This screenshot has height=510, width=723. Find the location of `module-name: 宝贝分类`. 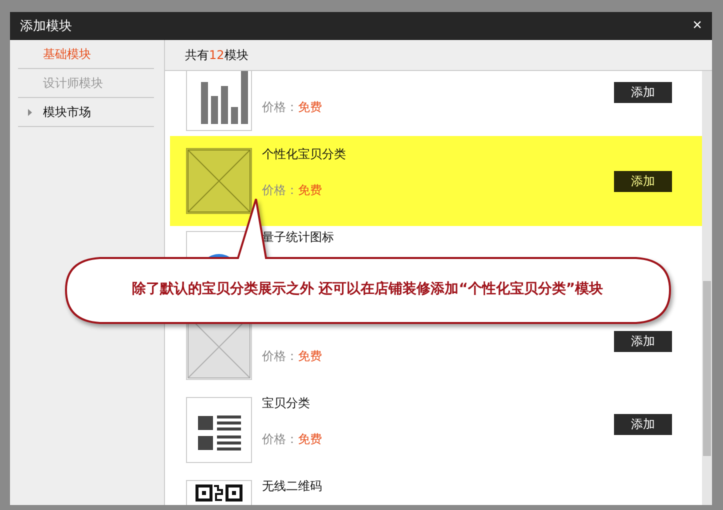

module-name: 宝贝分类 is located at coordinates (286, 403).